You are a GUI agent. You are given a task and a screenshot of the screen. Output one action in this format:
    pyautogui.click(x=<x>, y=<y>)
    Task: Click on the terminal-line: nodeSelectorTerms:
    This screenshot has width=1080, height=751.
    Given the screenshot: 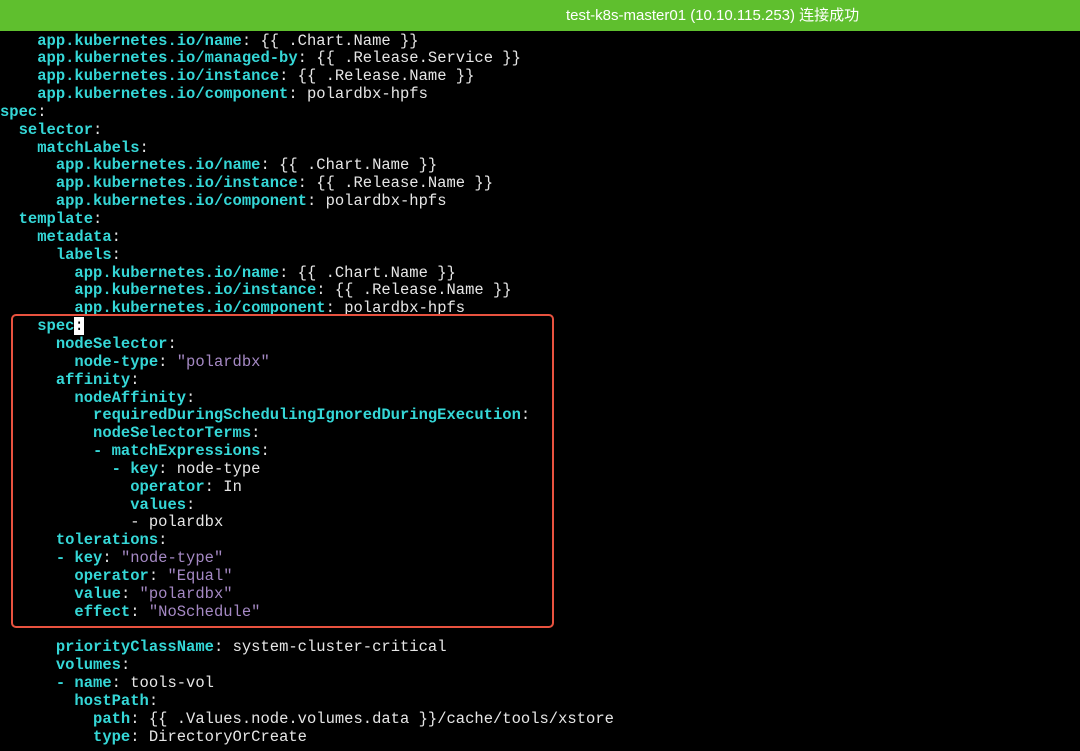 What is the action you would take?
    pyautogui.click(x=130, y=433)
    